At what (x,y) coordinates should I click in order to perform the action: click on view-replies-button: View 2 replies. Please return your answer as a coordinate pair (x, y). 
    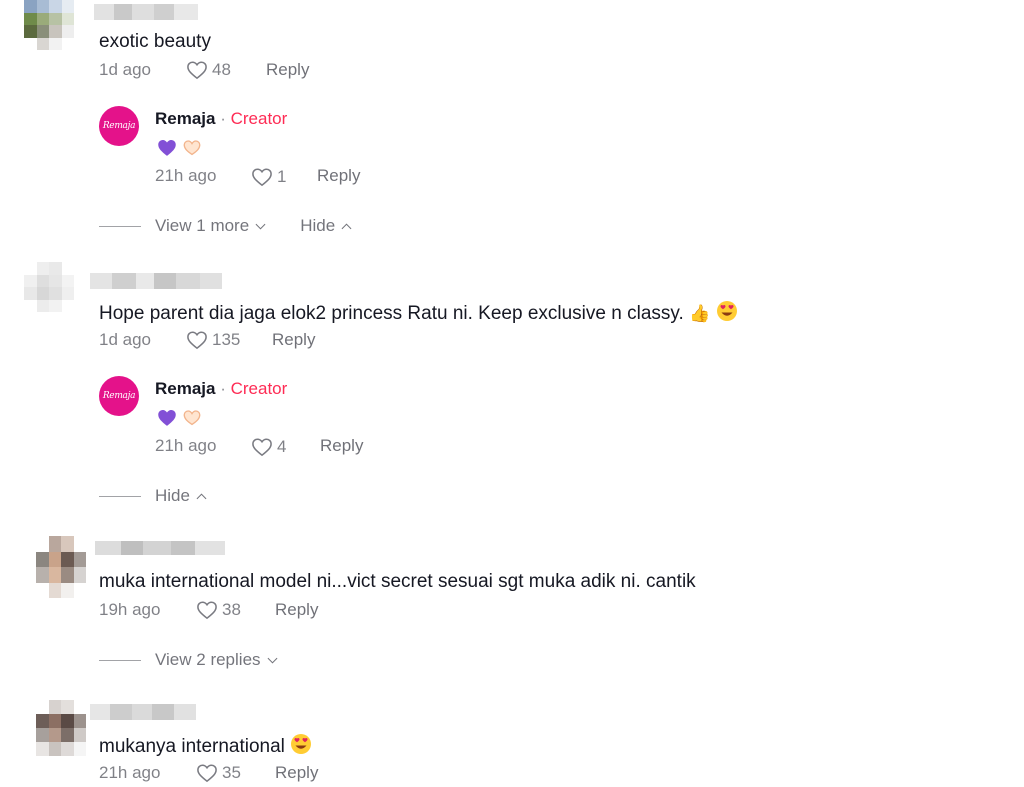
    Looking at the image, I should click on (216, 660).